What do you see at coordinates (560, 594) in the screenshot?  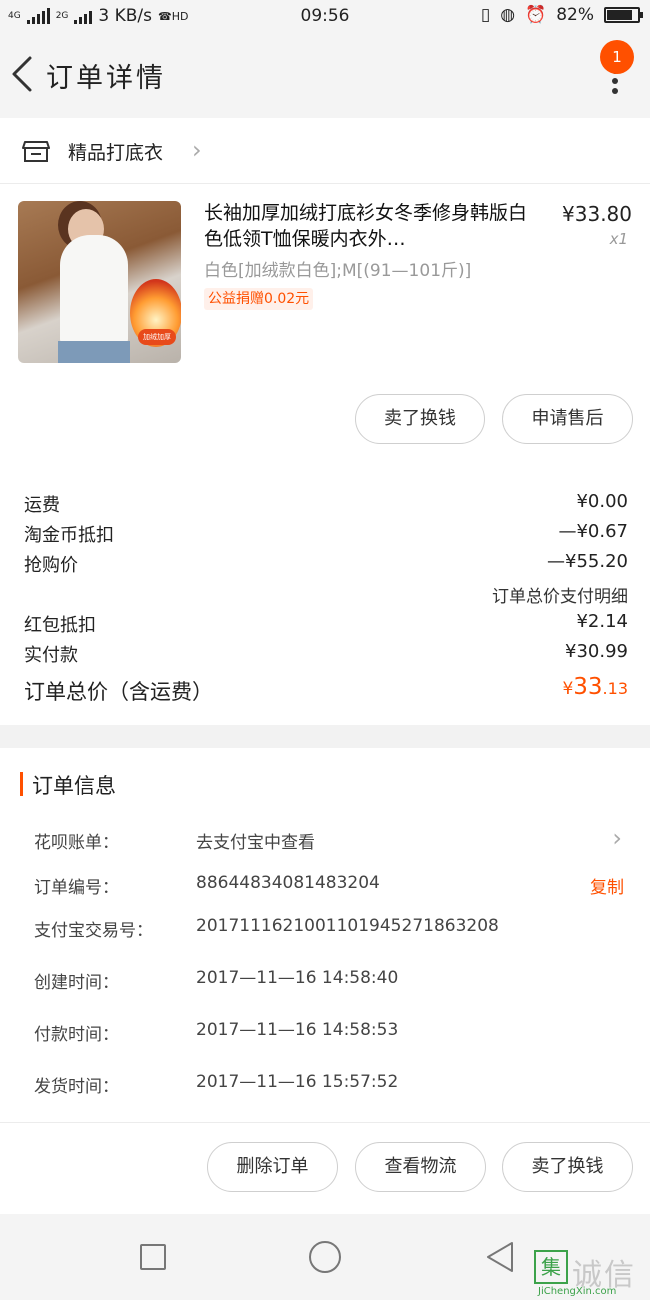 I see `payment-detail-link: 订单总价支付明细` at bounding box center [560, 594].